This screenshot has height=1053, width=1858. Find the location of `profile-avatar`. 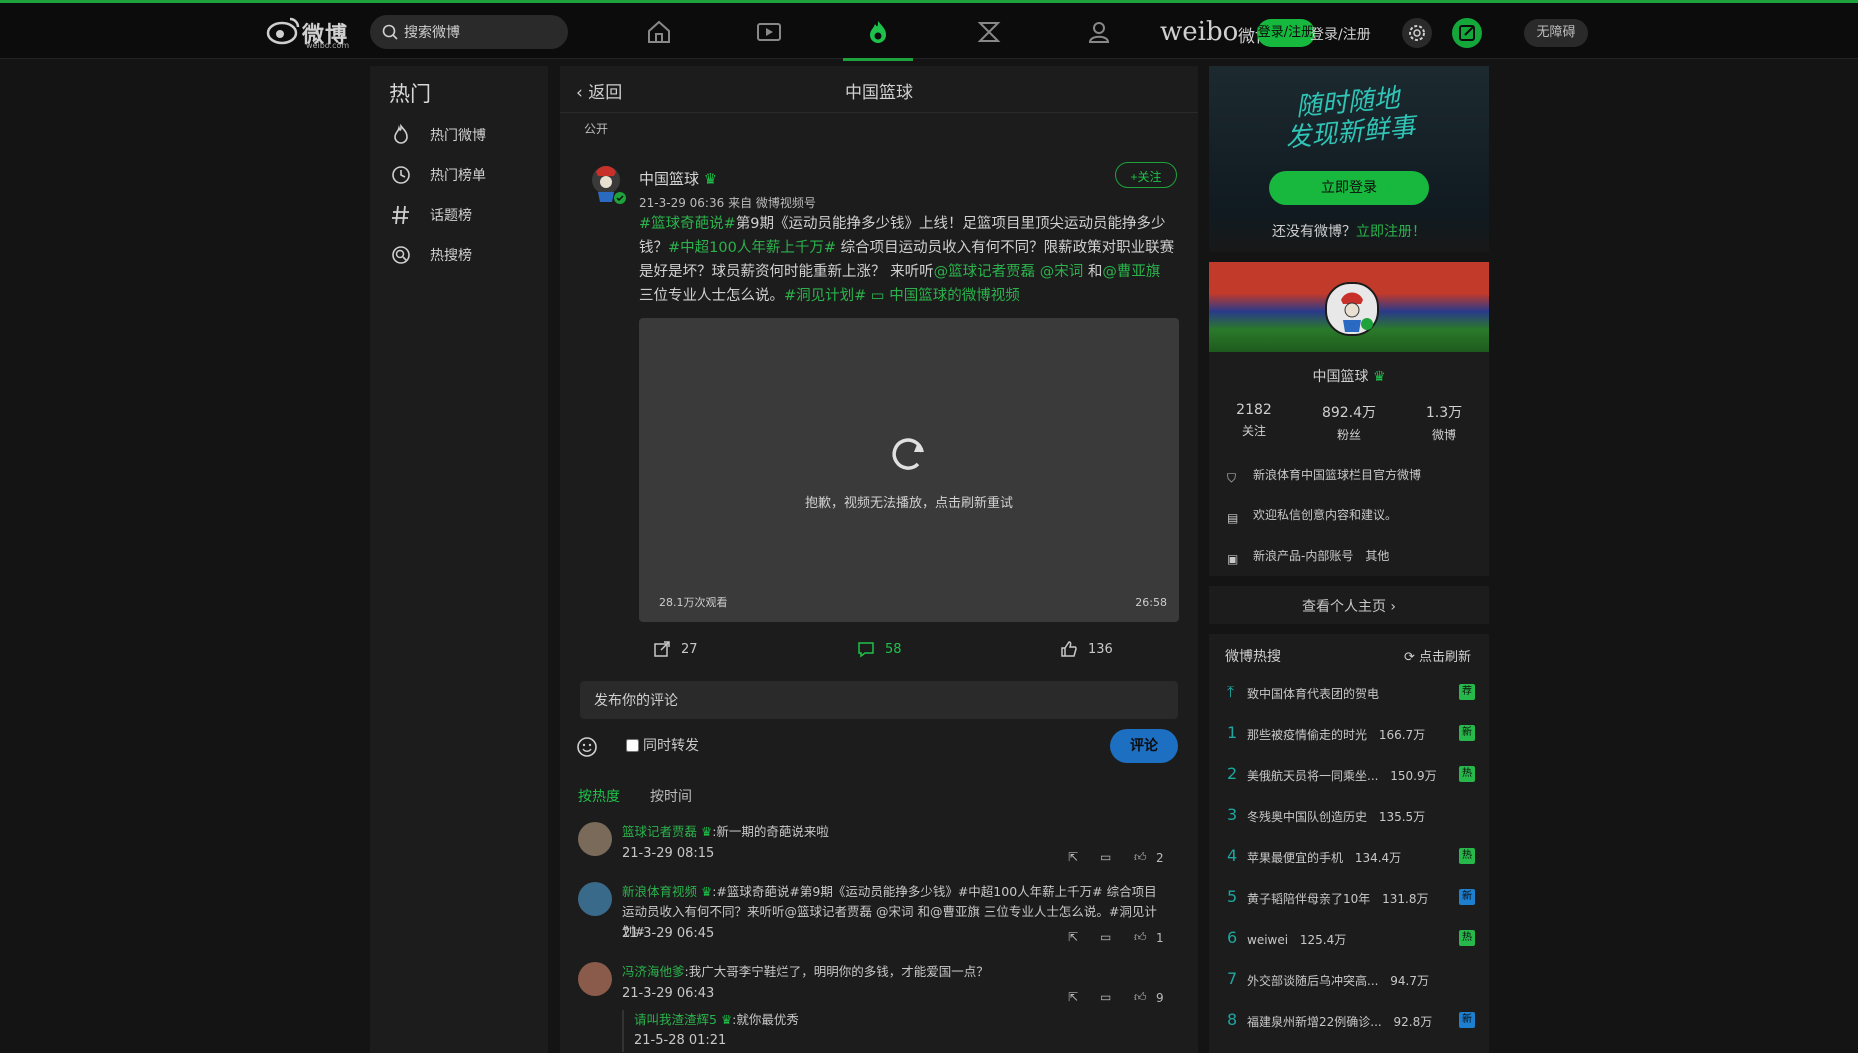

profile-avatar is located at coordinates (1352, 309).